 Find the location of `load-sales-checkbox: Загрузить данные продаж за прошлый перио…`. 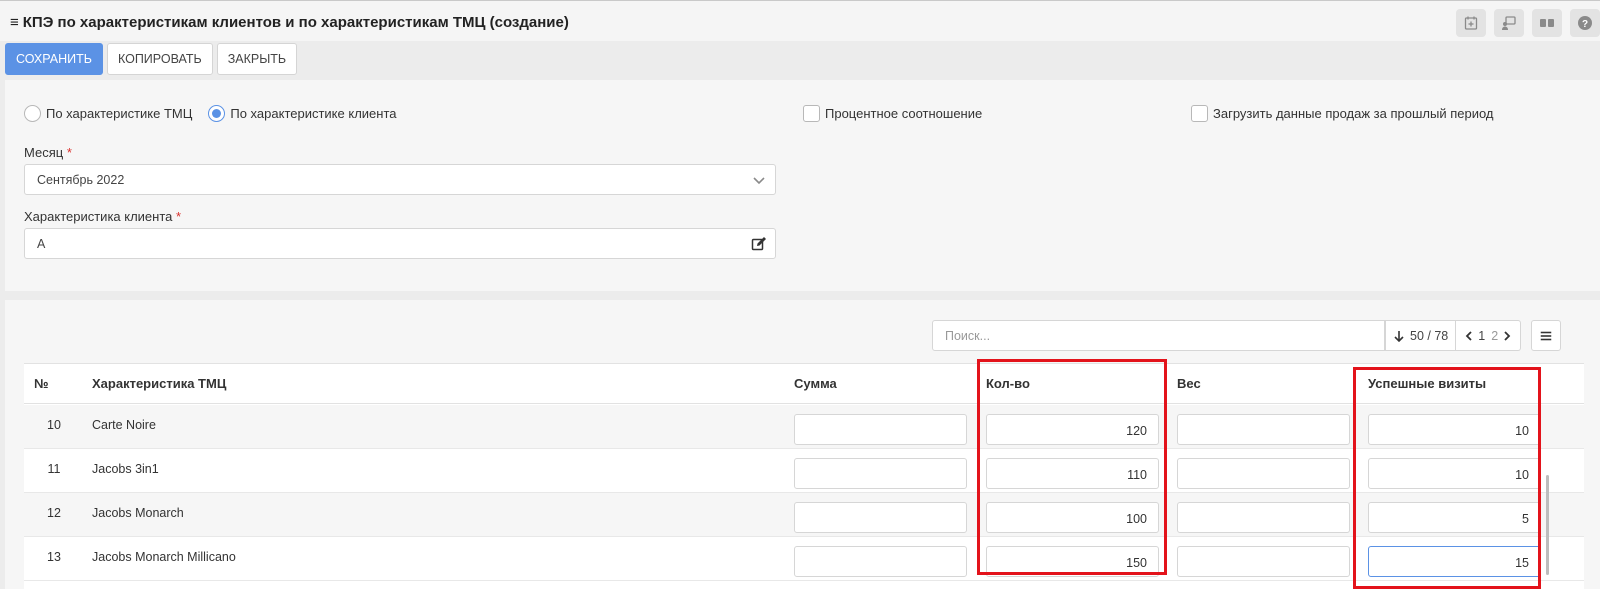

load-sales-checkbox: Загрузить данные продаж за прошлый перио… is located at coordinates (1342, 113).